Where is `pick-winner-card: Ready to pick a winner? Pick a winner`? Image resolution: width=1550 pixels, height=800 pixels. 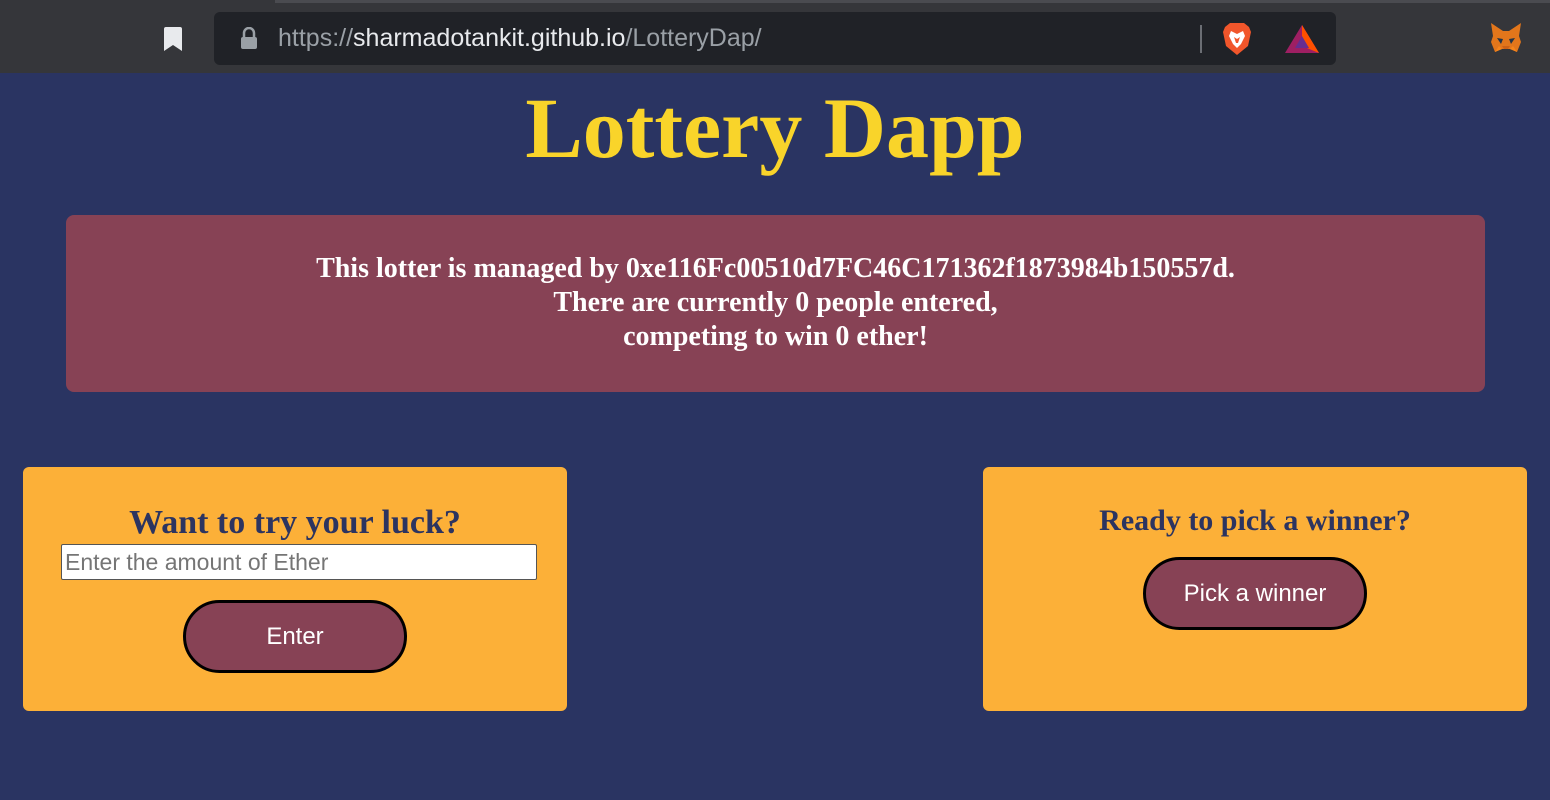 pick-winner-card: Ready to pick a winner? Pick a winner is located at coordinates (1255, 589).